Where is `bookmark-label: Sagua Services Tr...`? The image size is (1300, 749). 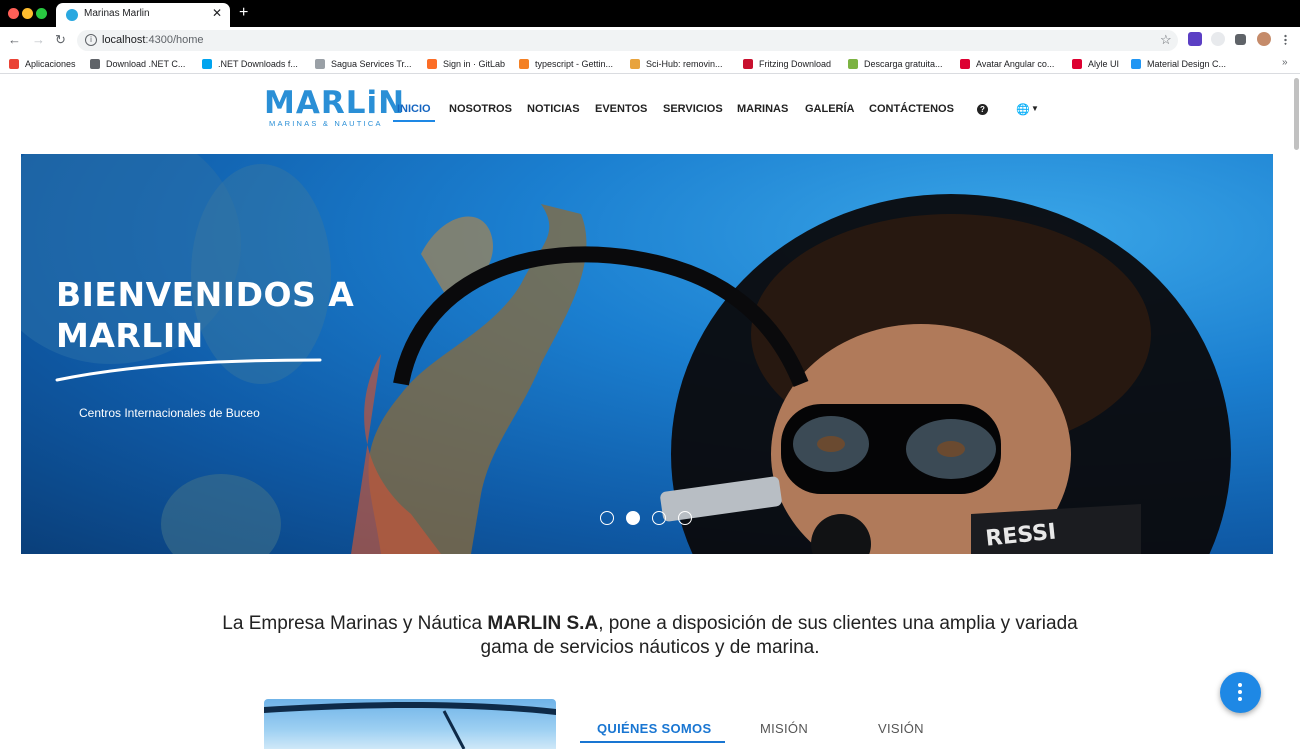
bookmark-label: Sagua Services Tr... is located at coordinates (371, 64).